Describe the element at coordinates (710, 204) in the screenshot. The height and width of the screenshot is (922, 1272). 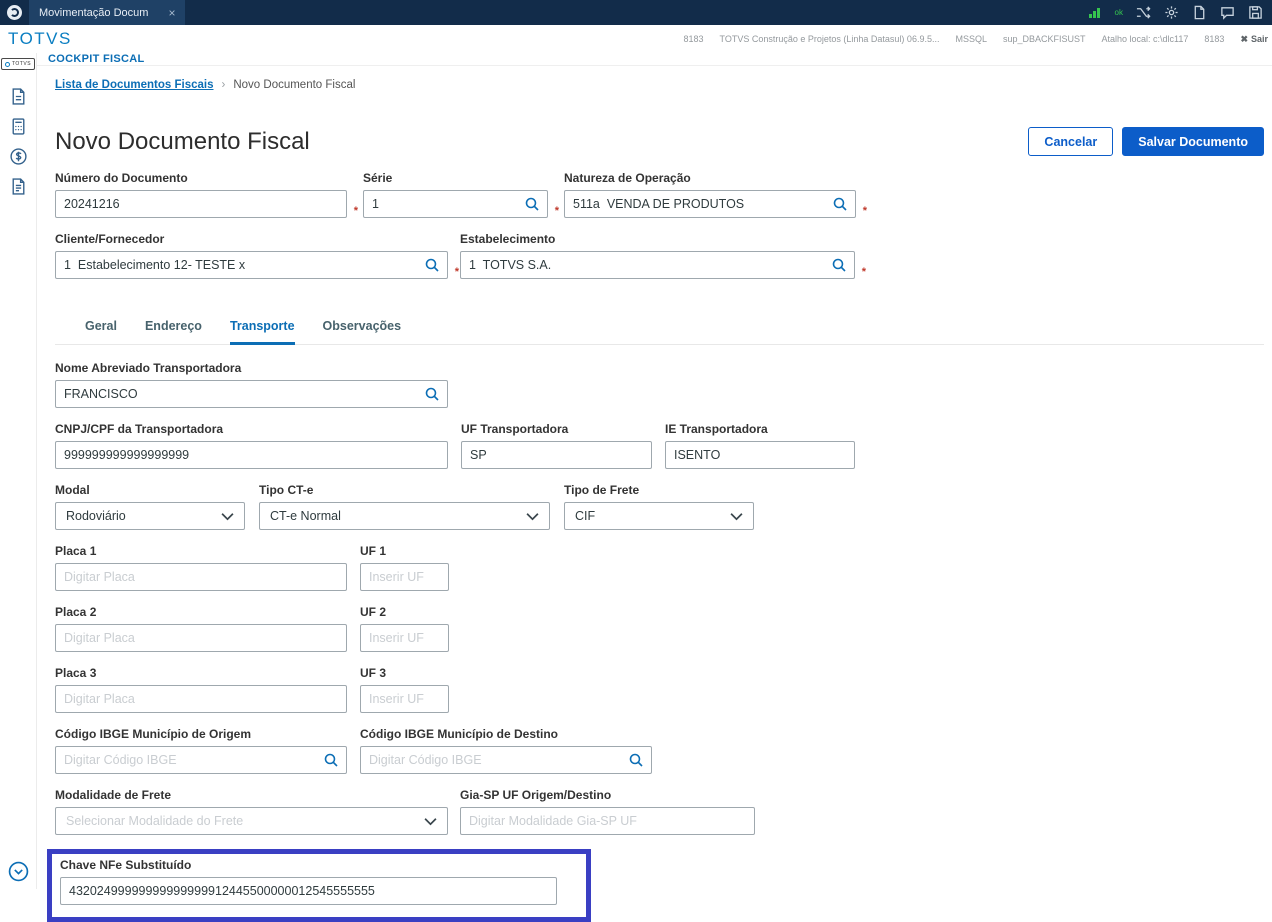
I see `natureza-operacao-input` at that location.